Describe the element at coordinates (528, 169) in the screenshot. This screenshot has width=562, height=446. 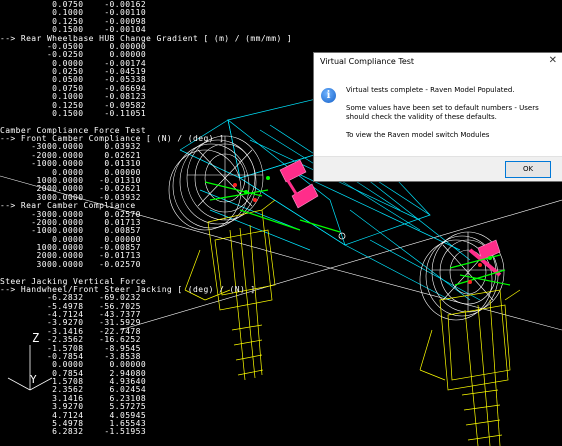
I see `ok-button: OK` at that location.